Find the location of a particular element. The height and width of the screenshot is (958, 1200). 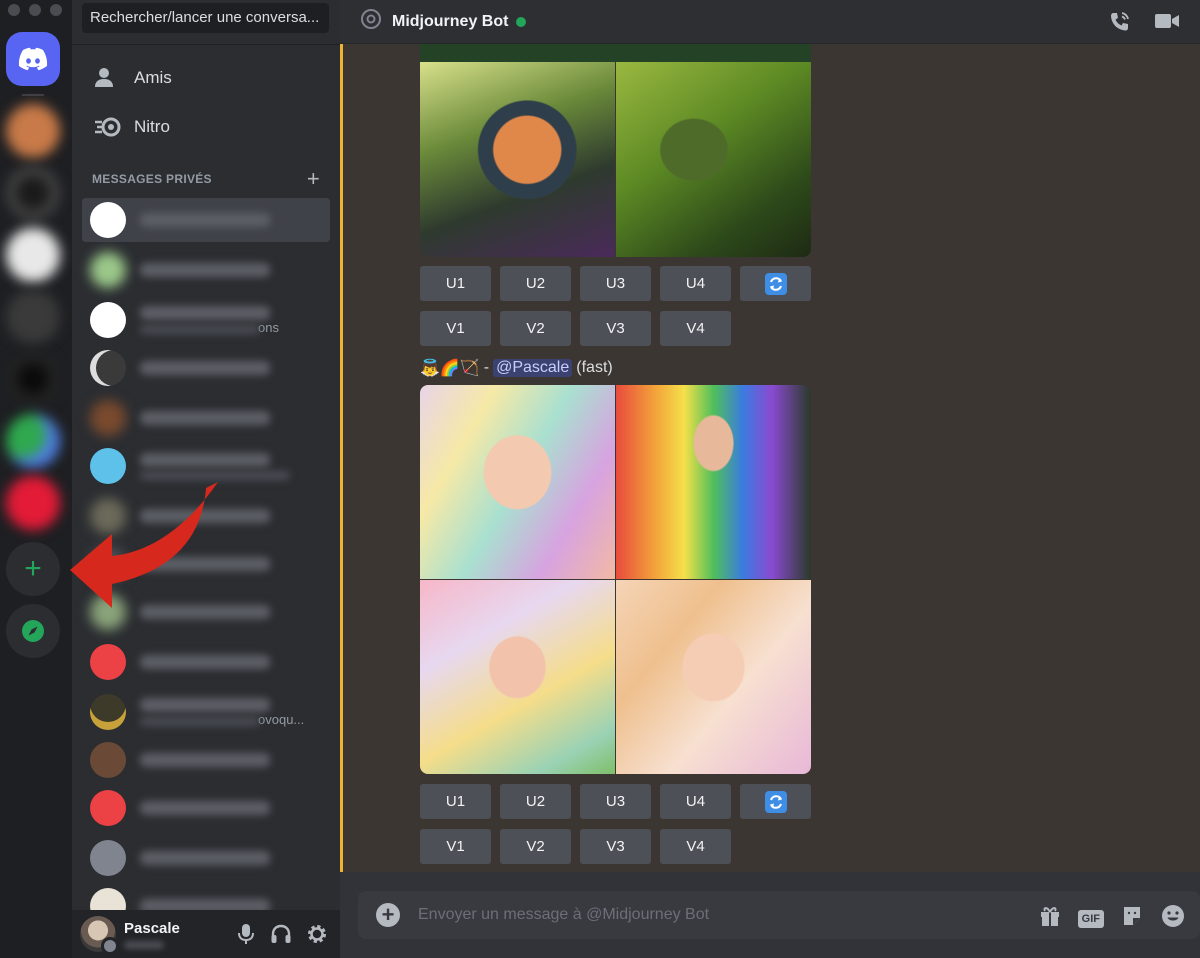

video-call-icon is located at coordinates (1167, 24).